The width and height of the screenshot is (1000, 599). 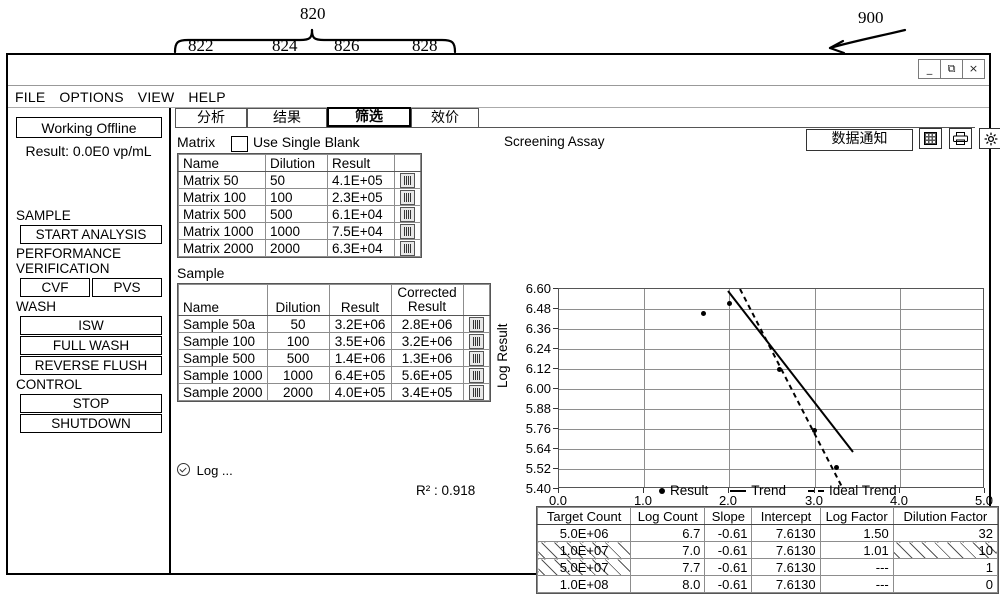 I want to click on chevron-down-icon, so click(x=183, y=469).